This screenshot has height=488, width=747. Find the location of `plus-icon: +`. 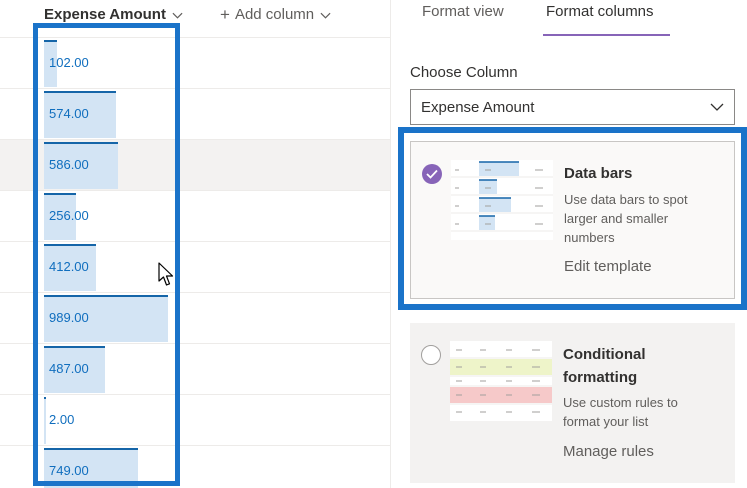

plus-icon: + is located at coordinates (225, 14).